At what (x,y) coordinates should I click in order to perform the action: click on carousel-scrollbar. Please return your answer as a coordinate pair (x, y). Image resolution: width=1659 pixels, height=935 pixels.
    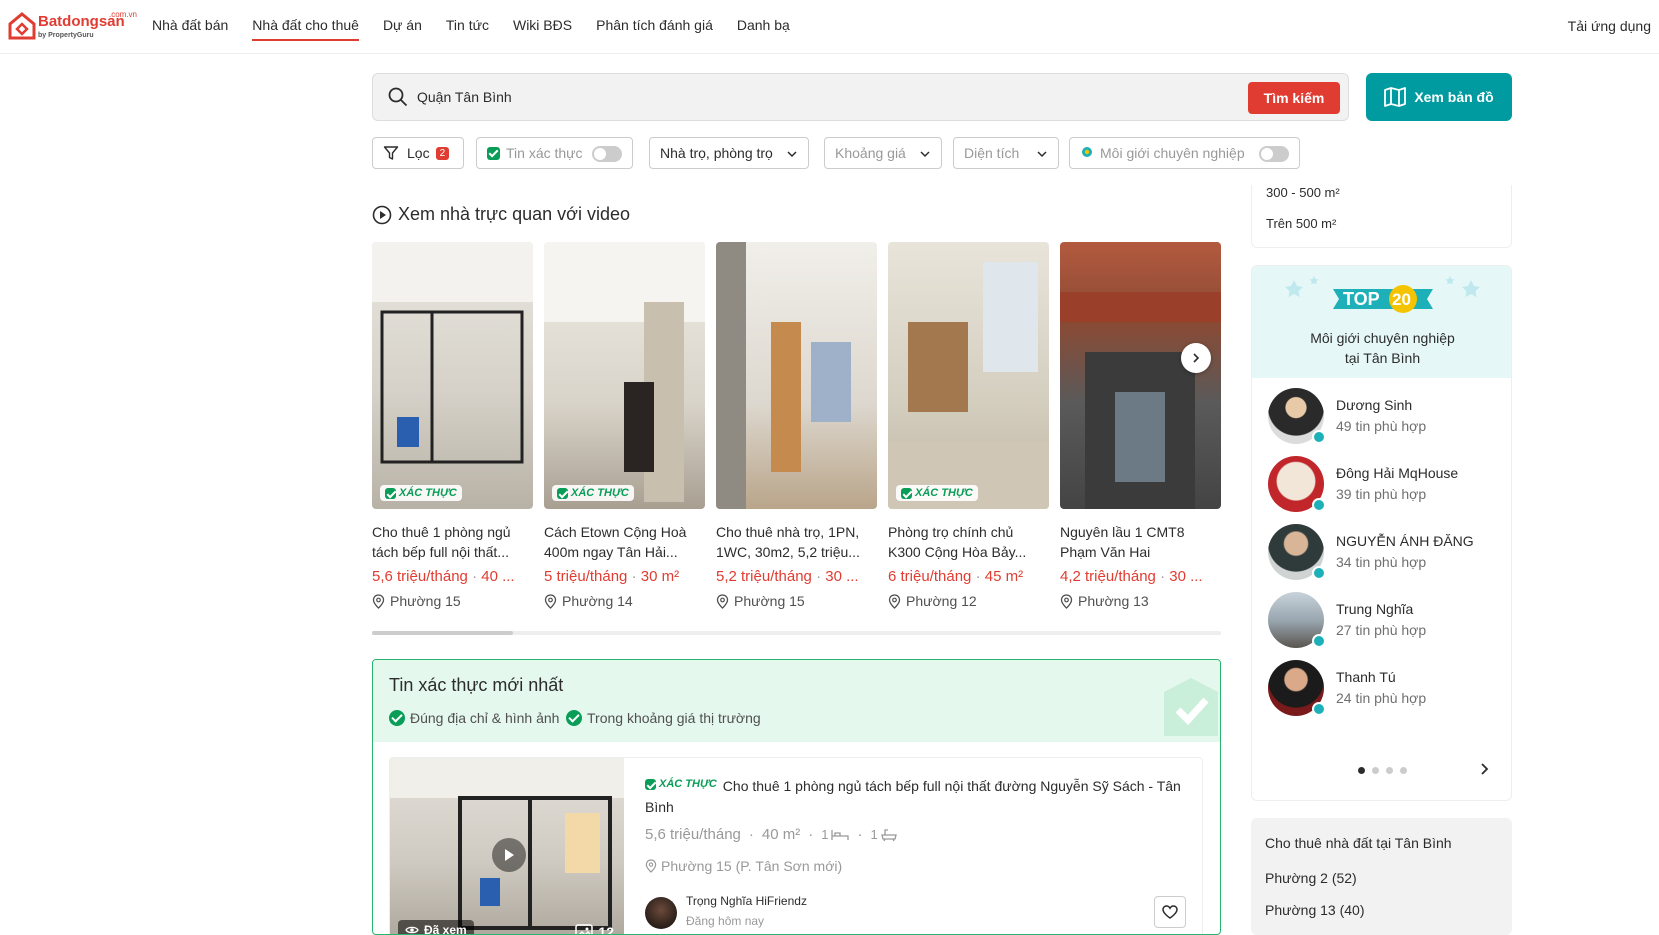
    Looking at the image, I should click on (796, 633).